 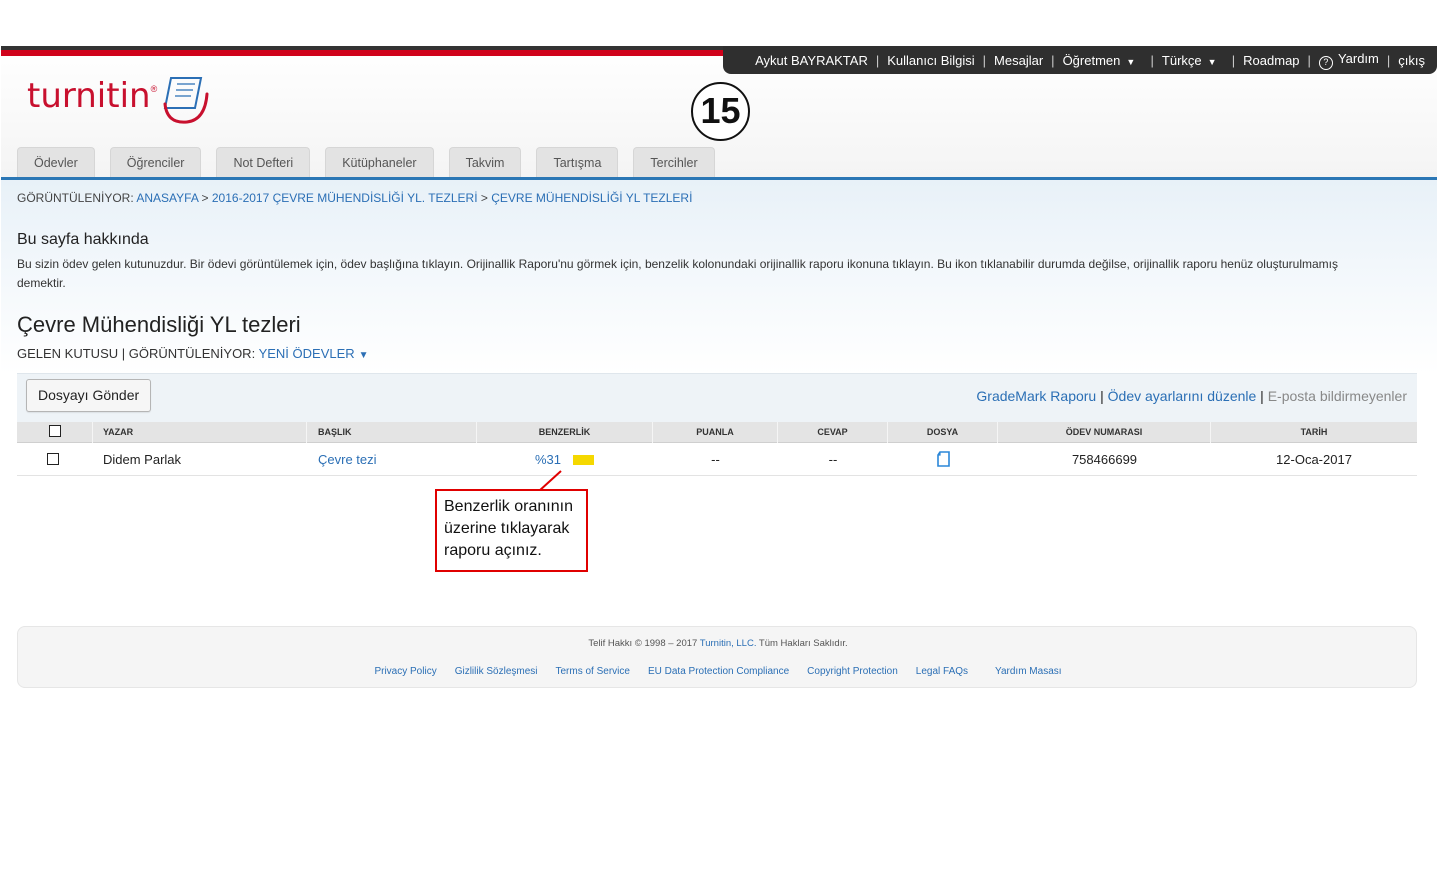 I want to click on row-date: 12-Oca-2017, so click(x=1314, y=459).